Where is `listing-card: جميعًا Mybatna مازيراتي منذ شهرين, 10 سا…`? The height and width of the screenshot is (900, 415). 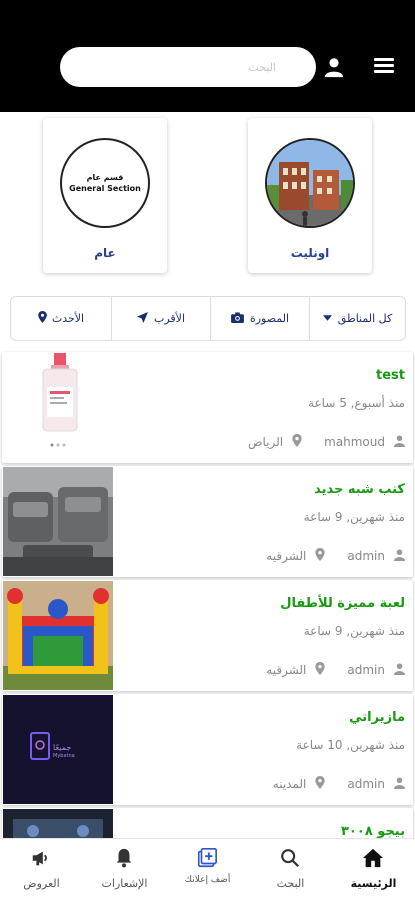 listing-card: جميعًا Mybatna مازيراتي منذ شهرين, 10 سا… is located at coordinates (207, 749).